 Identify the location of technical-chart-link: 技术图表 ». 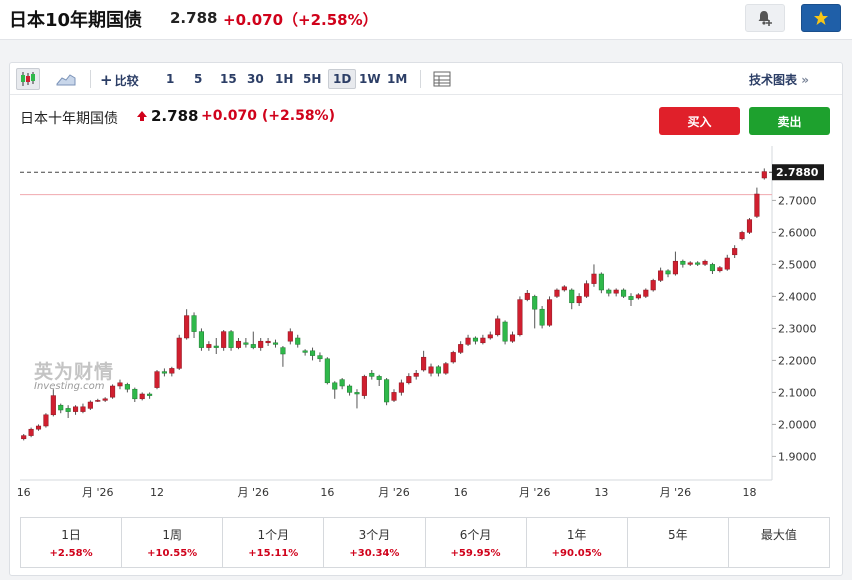
(779, 79).